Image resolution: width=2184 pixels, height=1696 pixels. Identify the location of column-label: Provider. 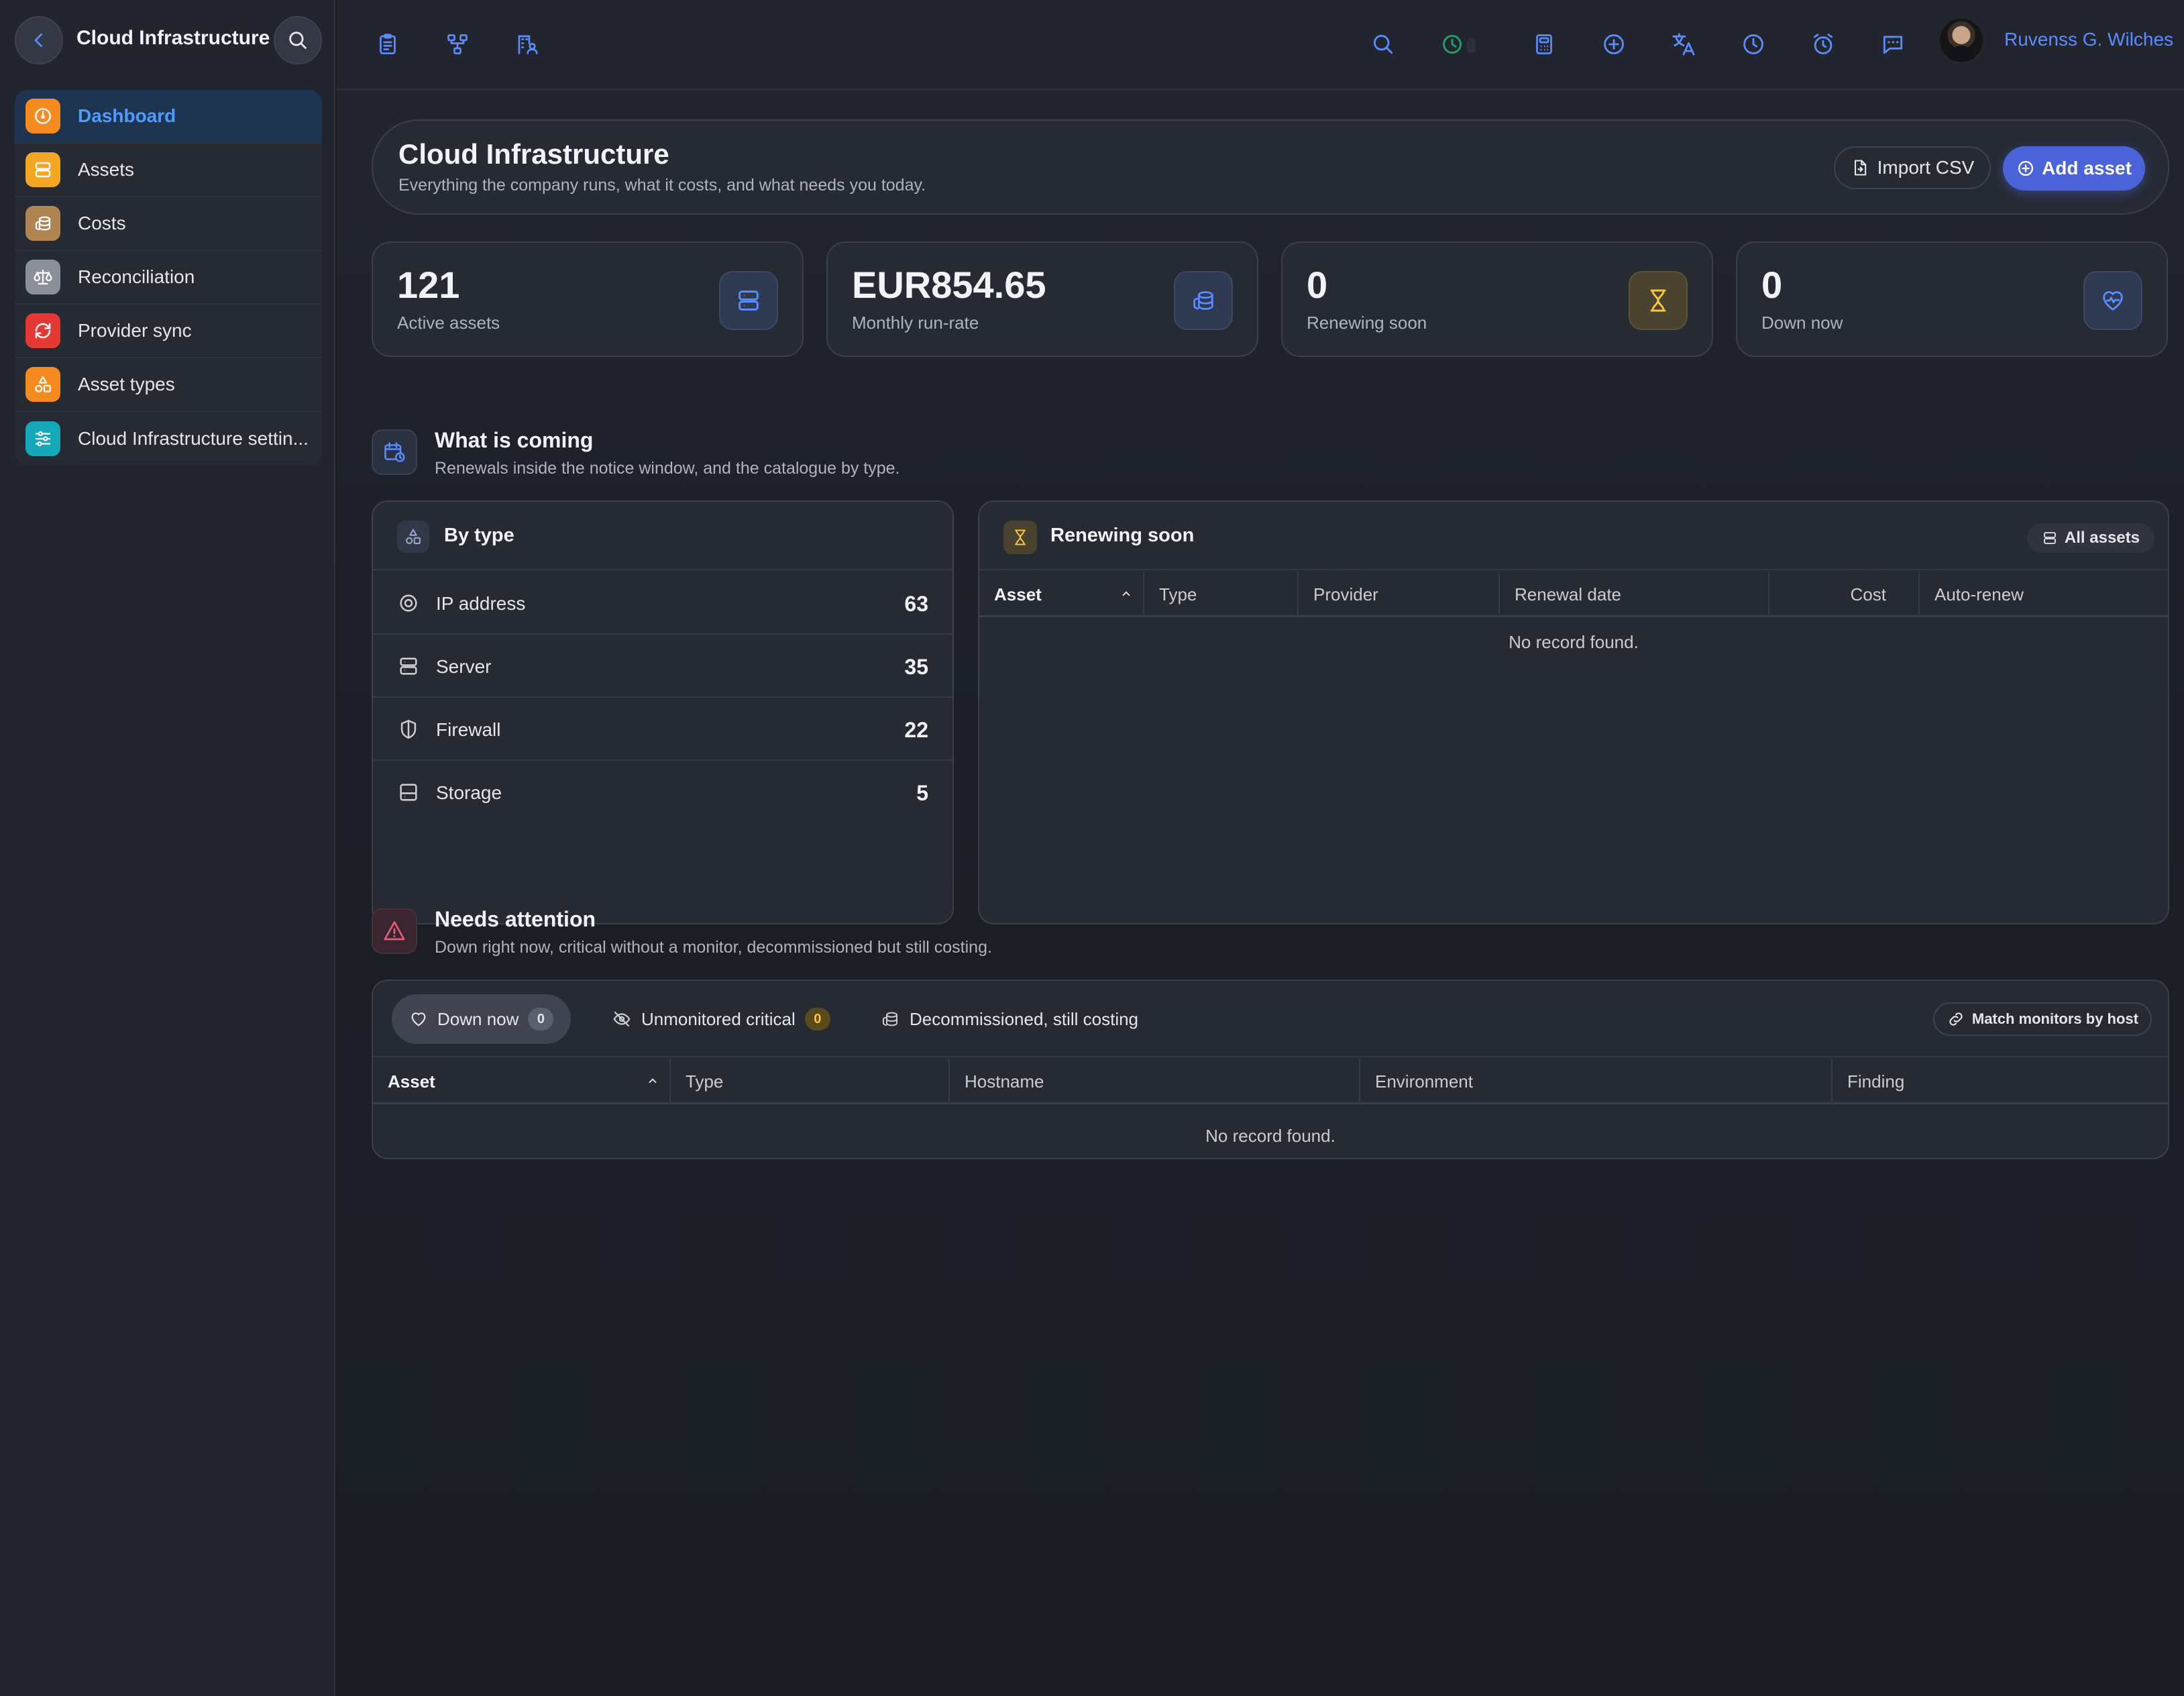
(1346, 594).